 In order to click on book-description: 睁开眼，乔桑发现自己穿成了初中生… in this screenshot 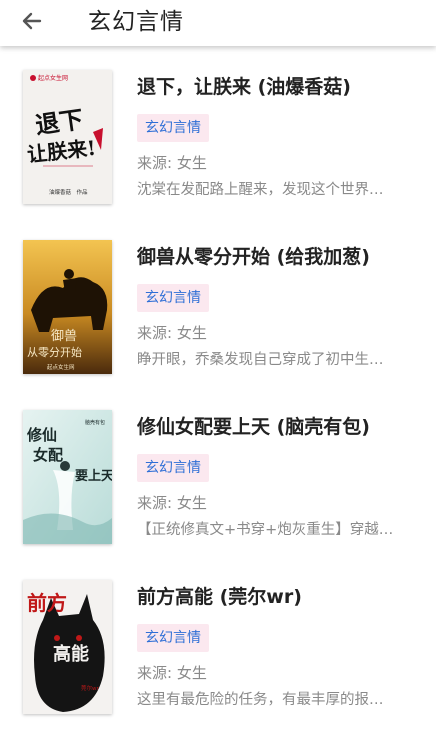, I will do `click(260, 360)`.